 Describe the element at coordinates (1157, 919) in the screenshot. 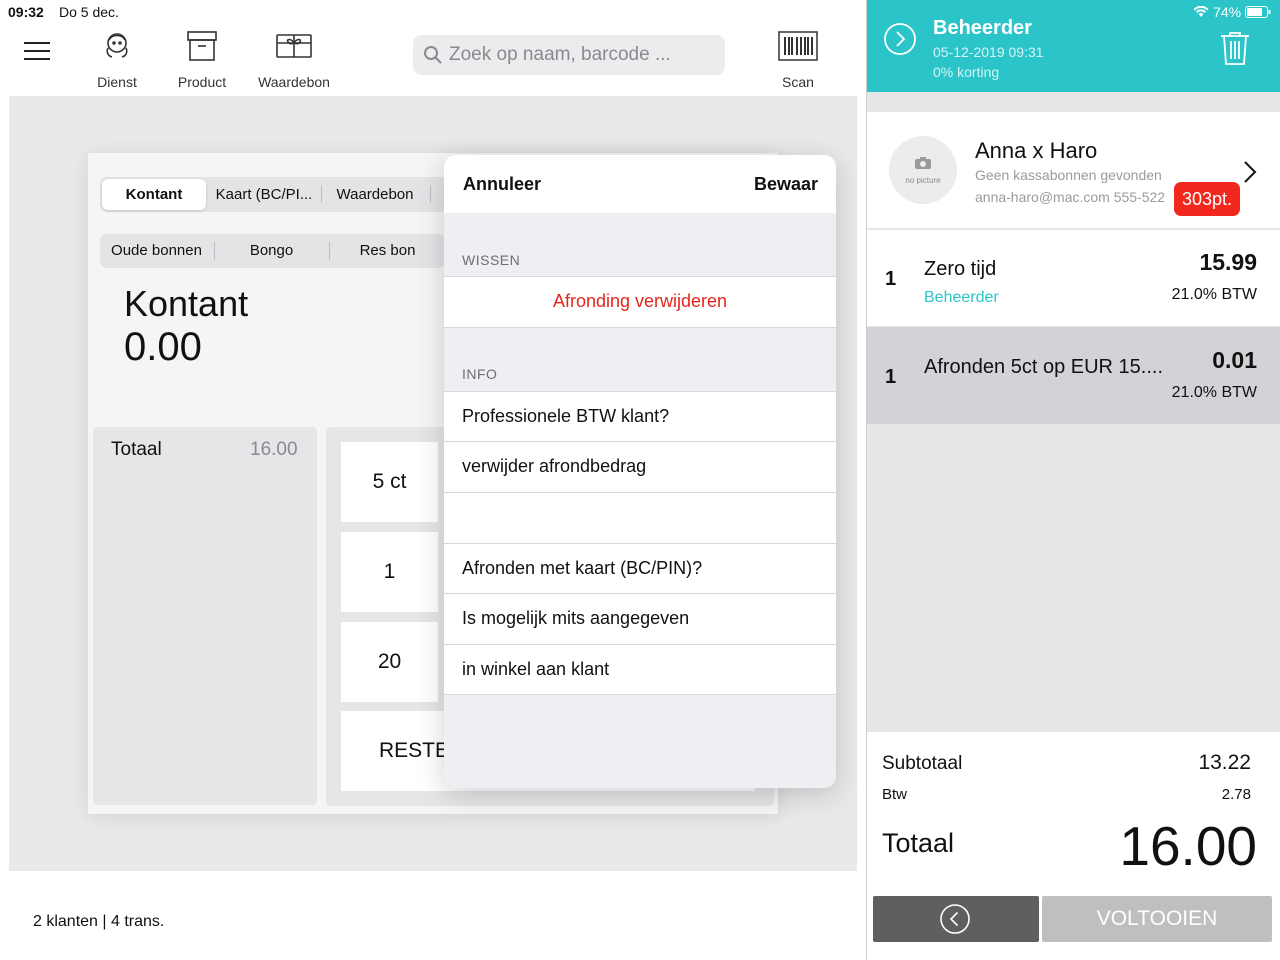

I see `complete-button: VOLTOOIEN` at that location.